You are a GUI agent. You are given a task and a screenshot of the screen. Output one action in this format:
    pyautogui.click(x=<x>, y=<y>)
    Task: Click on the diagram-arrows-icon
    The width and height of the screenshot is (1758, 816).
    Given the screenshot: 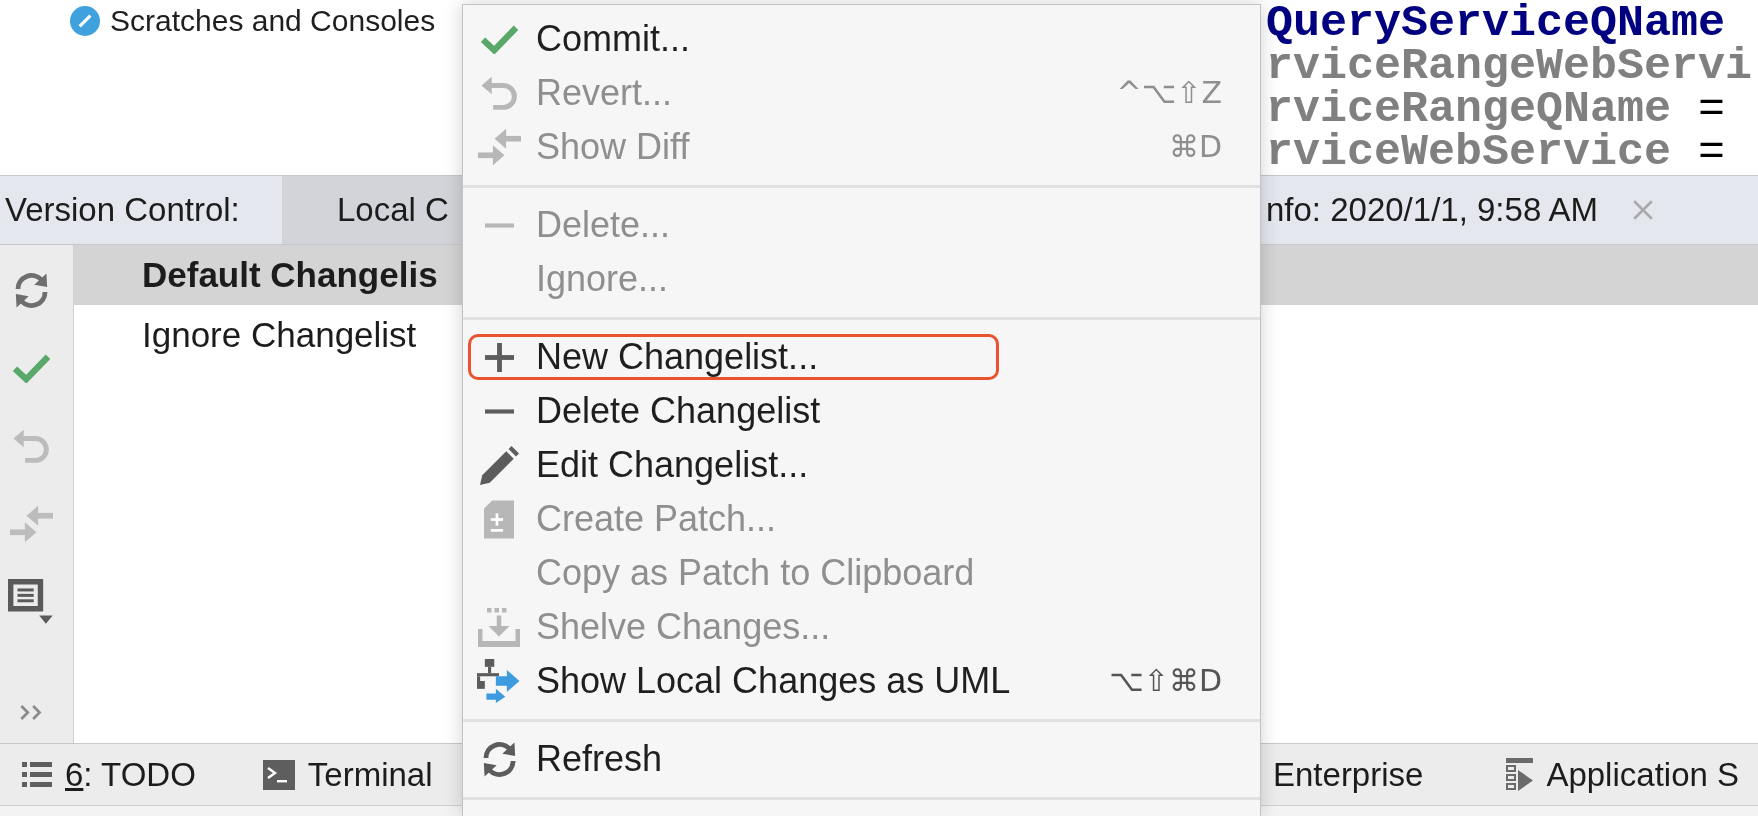 What is the action you would take?
    pyautogui.click(x=499, y=681)
    